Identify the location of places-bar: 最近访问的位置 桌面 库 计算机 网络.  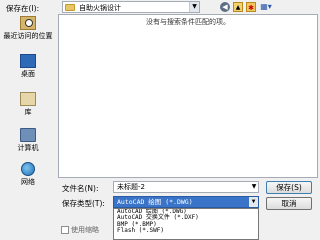
(28, 106).